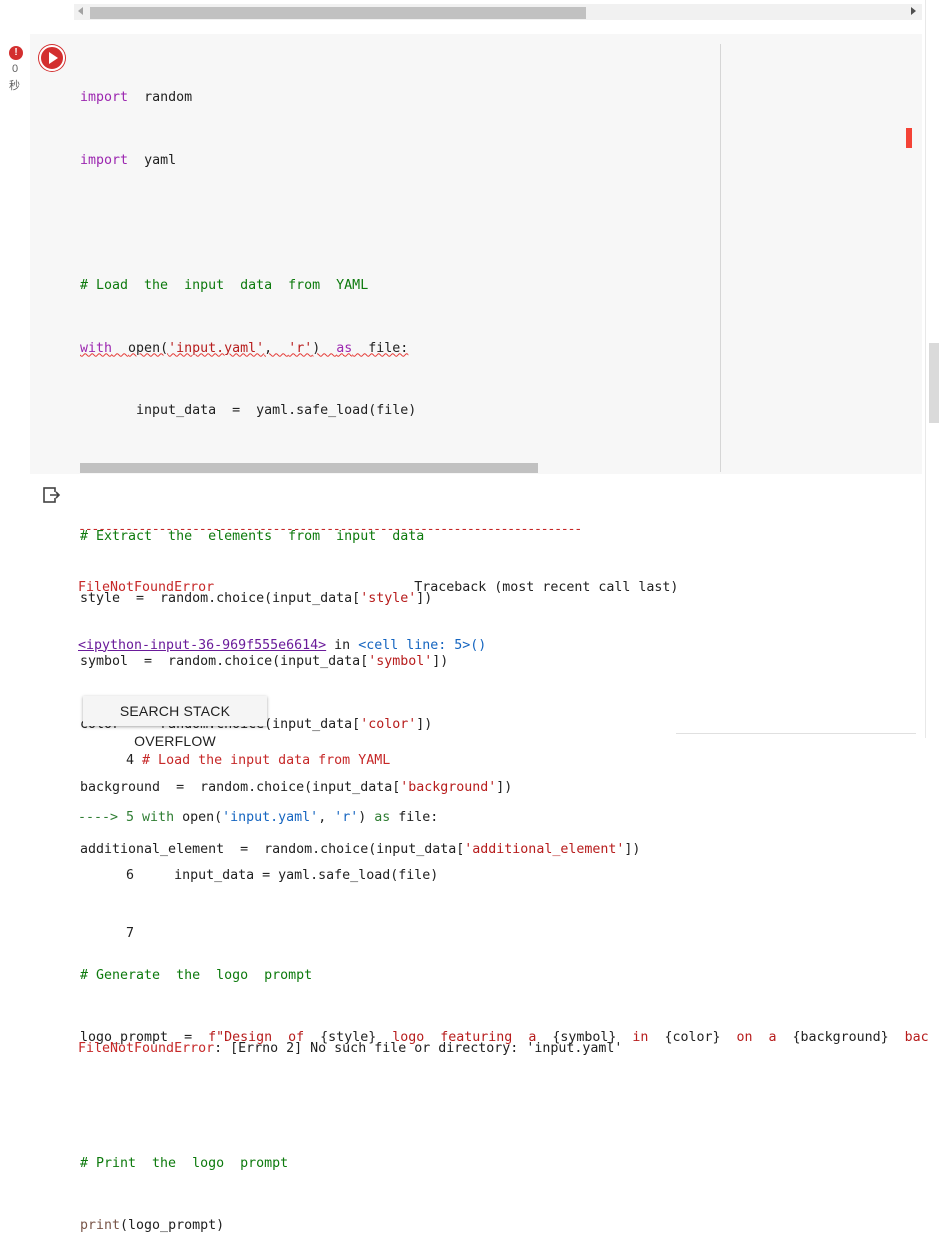  What do you see at coordinates (913, 11) in the screenshot?
I see `scroll-right-arrow-icon` at bounding box center [913, 11].